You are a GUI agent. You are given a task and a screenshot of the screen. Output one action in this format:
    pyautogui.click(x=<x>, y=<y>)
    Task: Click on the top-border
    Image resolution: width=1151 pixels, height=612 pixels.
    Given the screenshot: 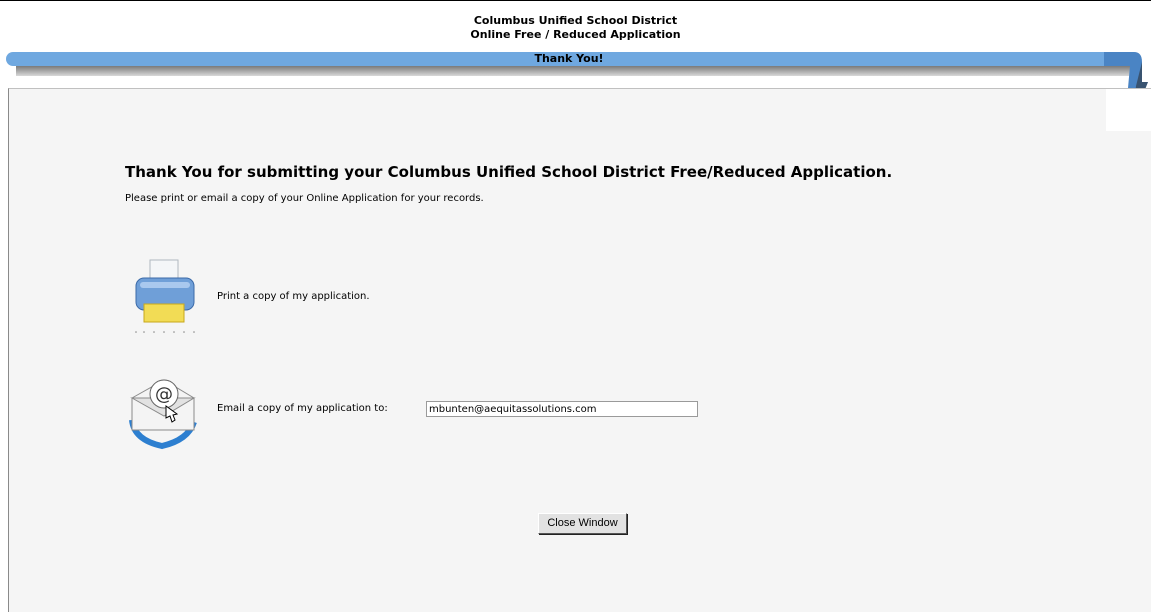 What is the action you would take?
    pyautogui.click(x=575, y=0)
    